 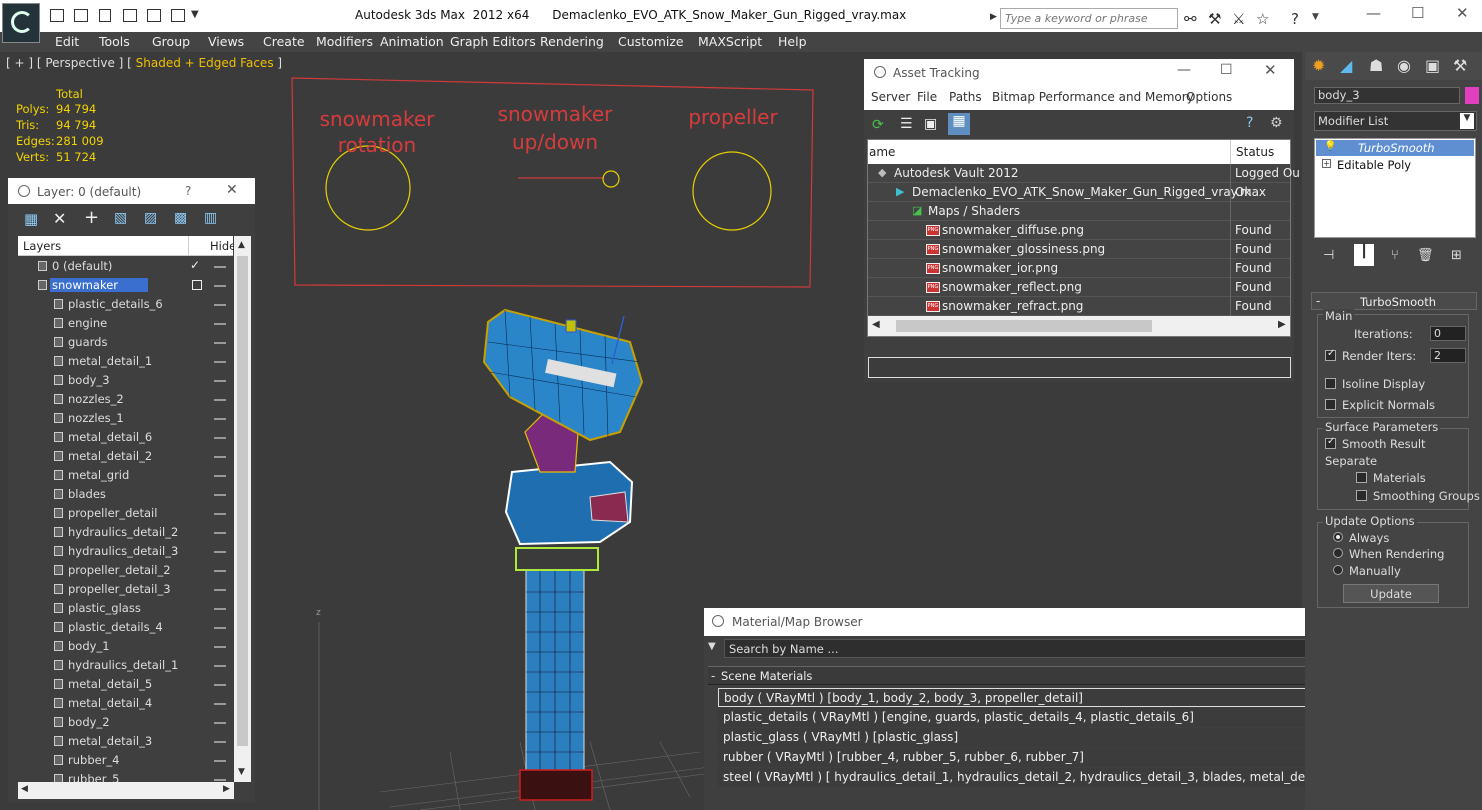 I want to click on object-color-swatch, so click(x=1472, y=95).